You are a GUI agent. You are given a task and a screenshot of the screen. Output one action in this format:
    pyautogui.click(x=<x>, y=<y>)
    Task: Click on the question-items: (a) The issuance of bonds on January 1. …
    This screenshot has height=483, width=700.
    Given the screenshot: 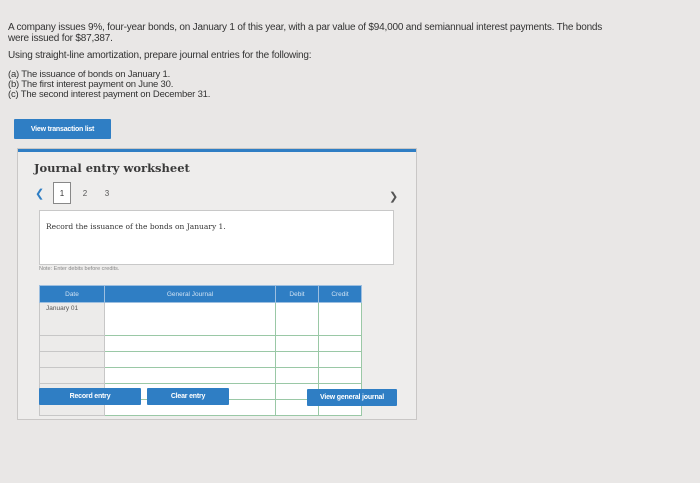 What is the action you would take?
    pyautogui.click(x=109, y=85)
    